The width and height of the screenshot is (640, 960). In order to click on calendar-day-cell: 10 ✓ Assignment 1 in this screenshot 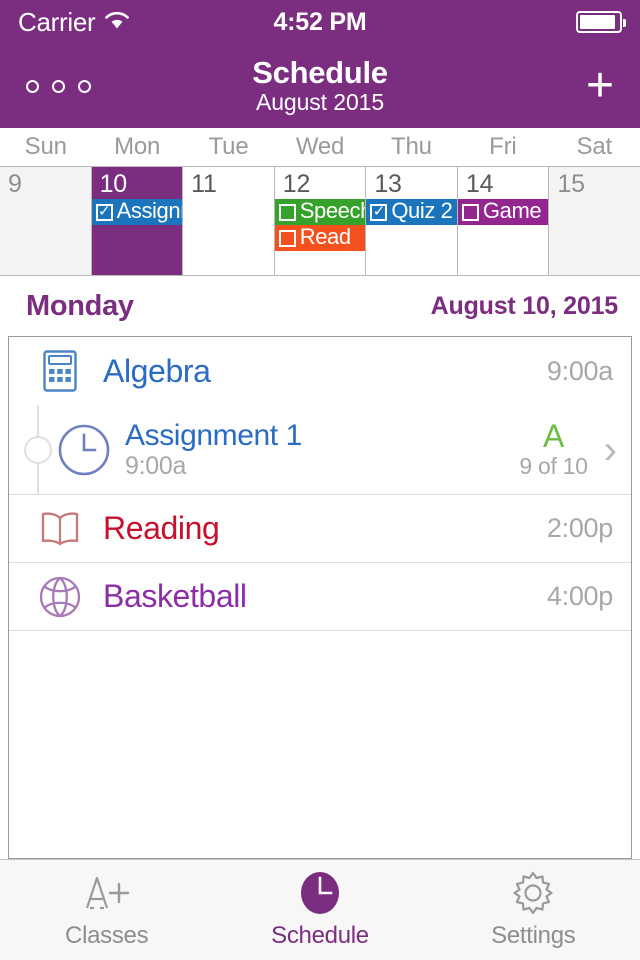, I will do `click(137, 221)`.